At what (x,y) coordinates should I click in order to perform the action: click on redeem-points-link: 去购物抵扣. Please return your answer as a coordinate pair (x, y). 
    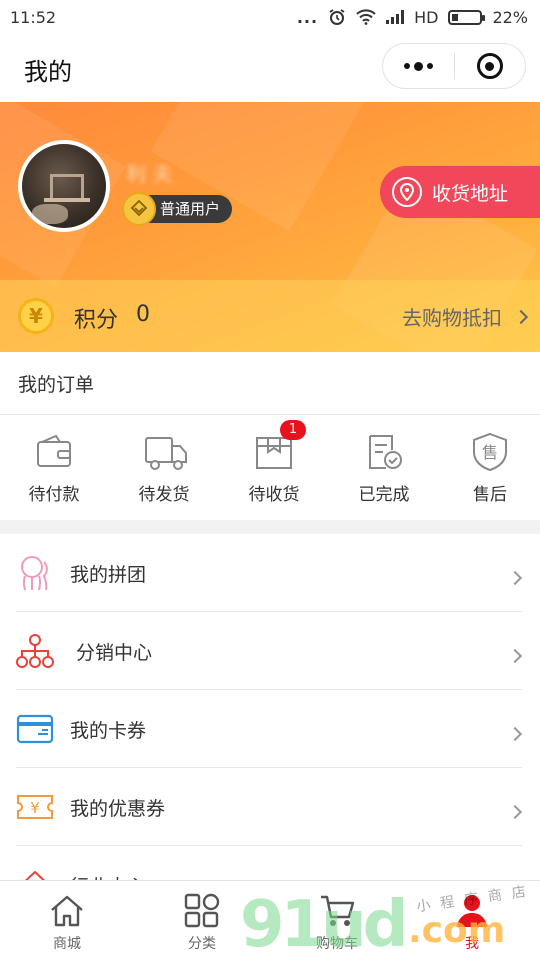
    Looking at the image, I should click on (465, 316).